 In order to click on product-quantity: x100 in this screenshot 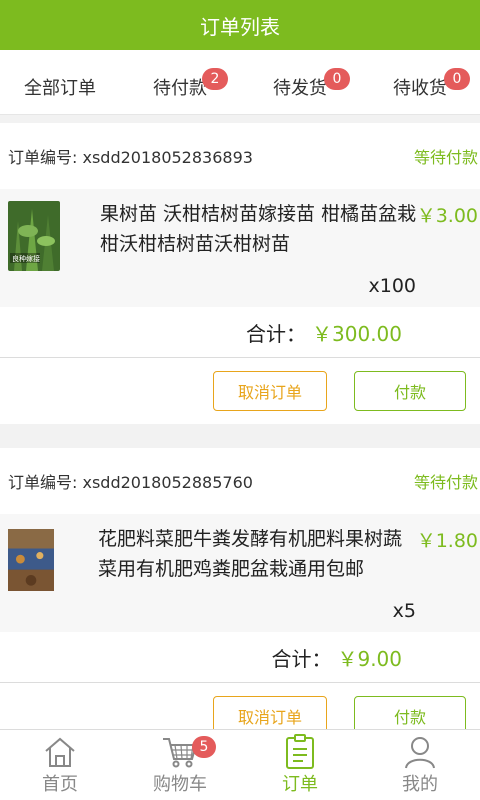, I will do `click(392, 286)`.